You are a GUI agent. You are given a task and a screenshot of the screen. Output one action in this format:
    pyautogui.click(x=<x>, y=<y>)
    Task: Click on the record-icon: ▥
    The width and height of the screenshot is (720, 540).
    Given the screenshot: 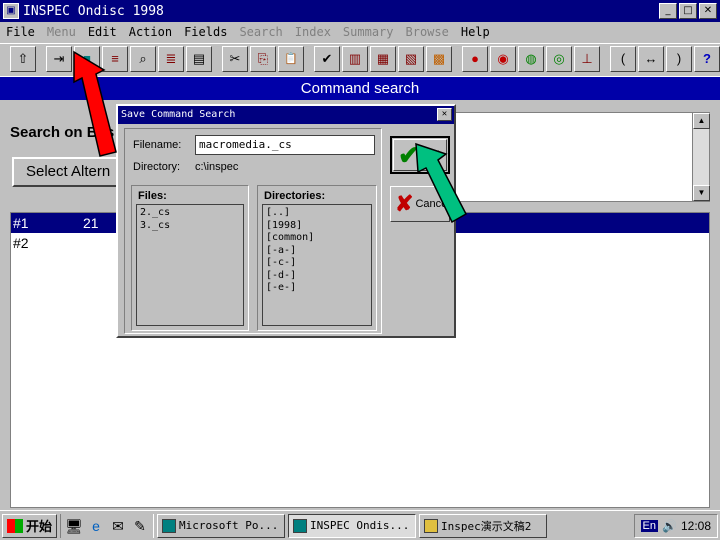 What is the action you would take?
    pyautogui.click(x=355, y=58)
    